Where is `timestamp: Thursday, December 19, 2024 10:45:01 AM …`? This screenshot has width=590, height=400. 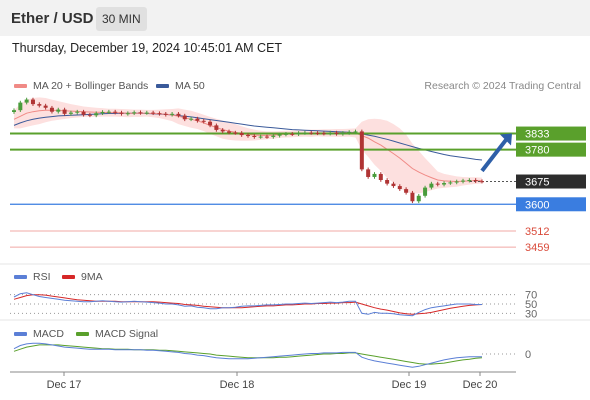 timestamp: Thursday, December 19, 2024 10:45:01 AM … is located at coordinates (147, 48).